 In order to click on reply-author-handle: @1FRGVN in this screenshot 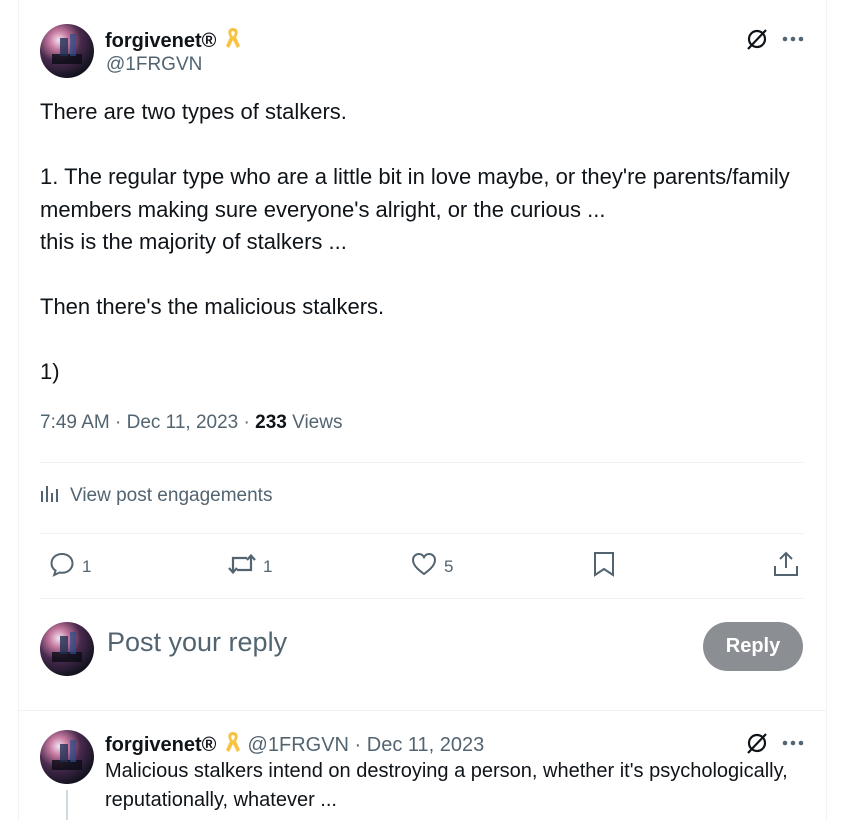, I will do `click(298, 745)`.